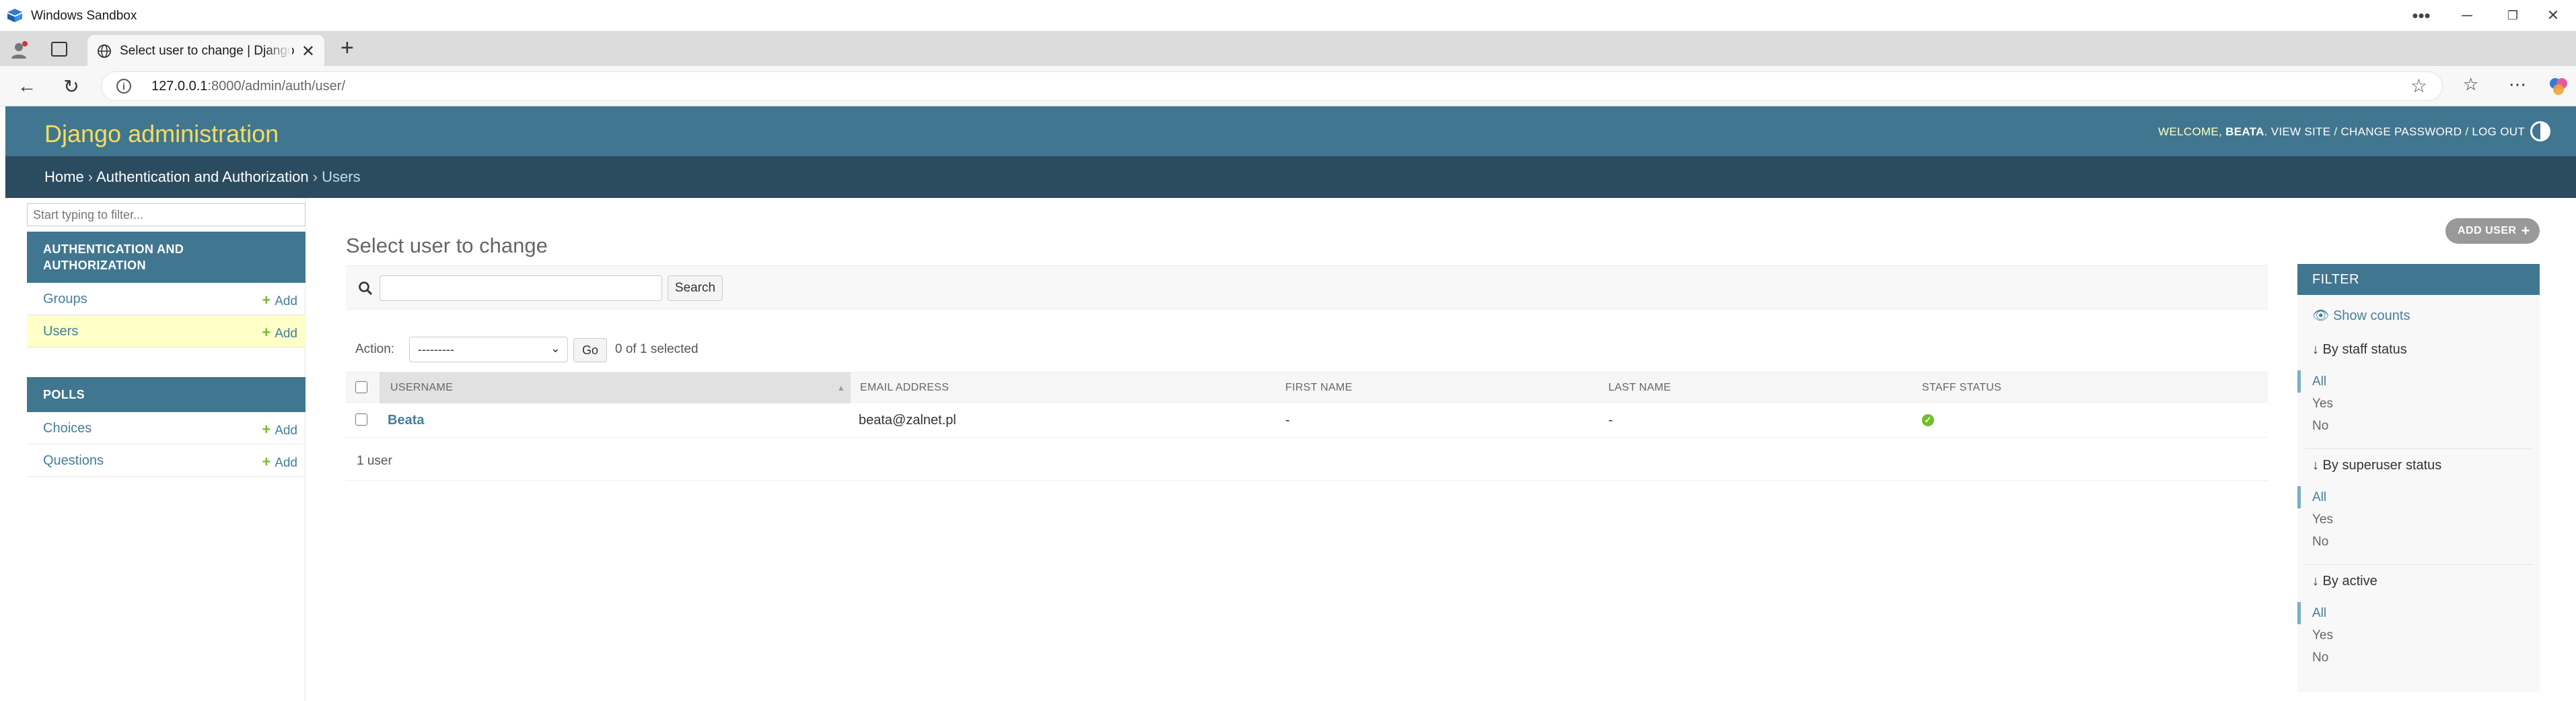  Describe the element at coordinates (447, 245) in the screenshot. I see `page-title: Select user to change` at that location.